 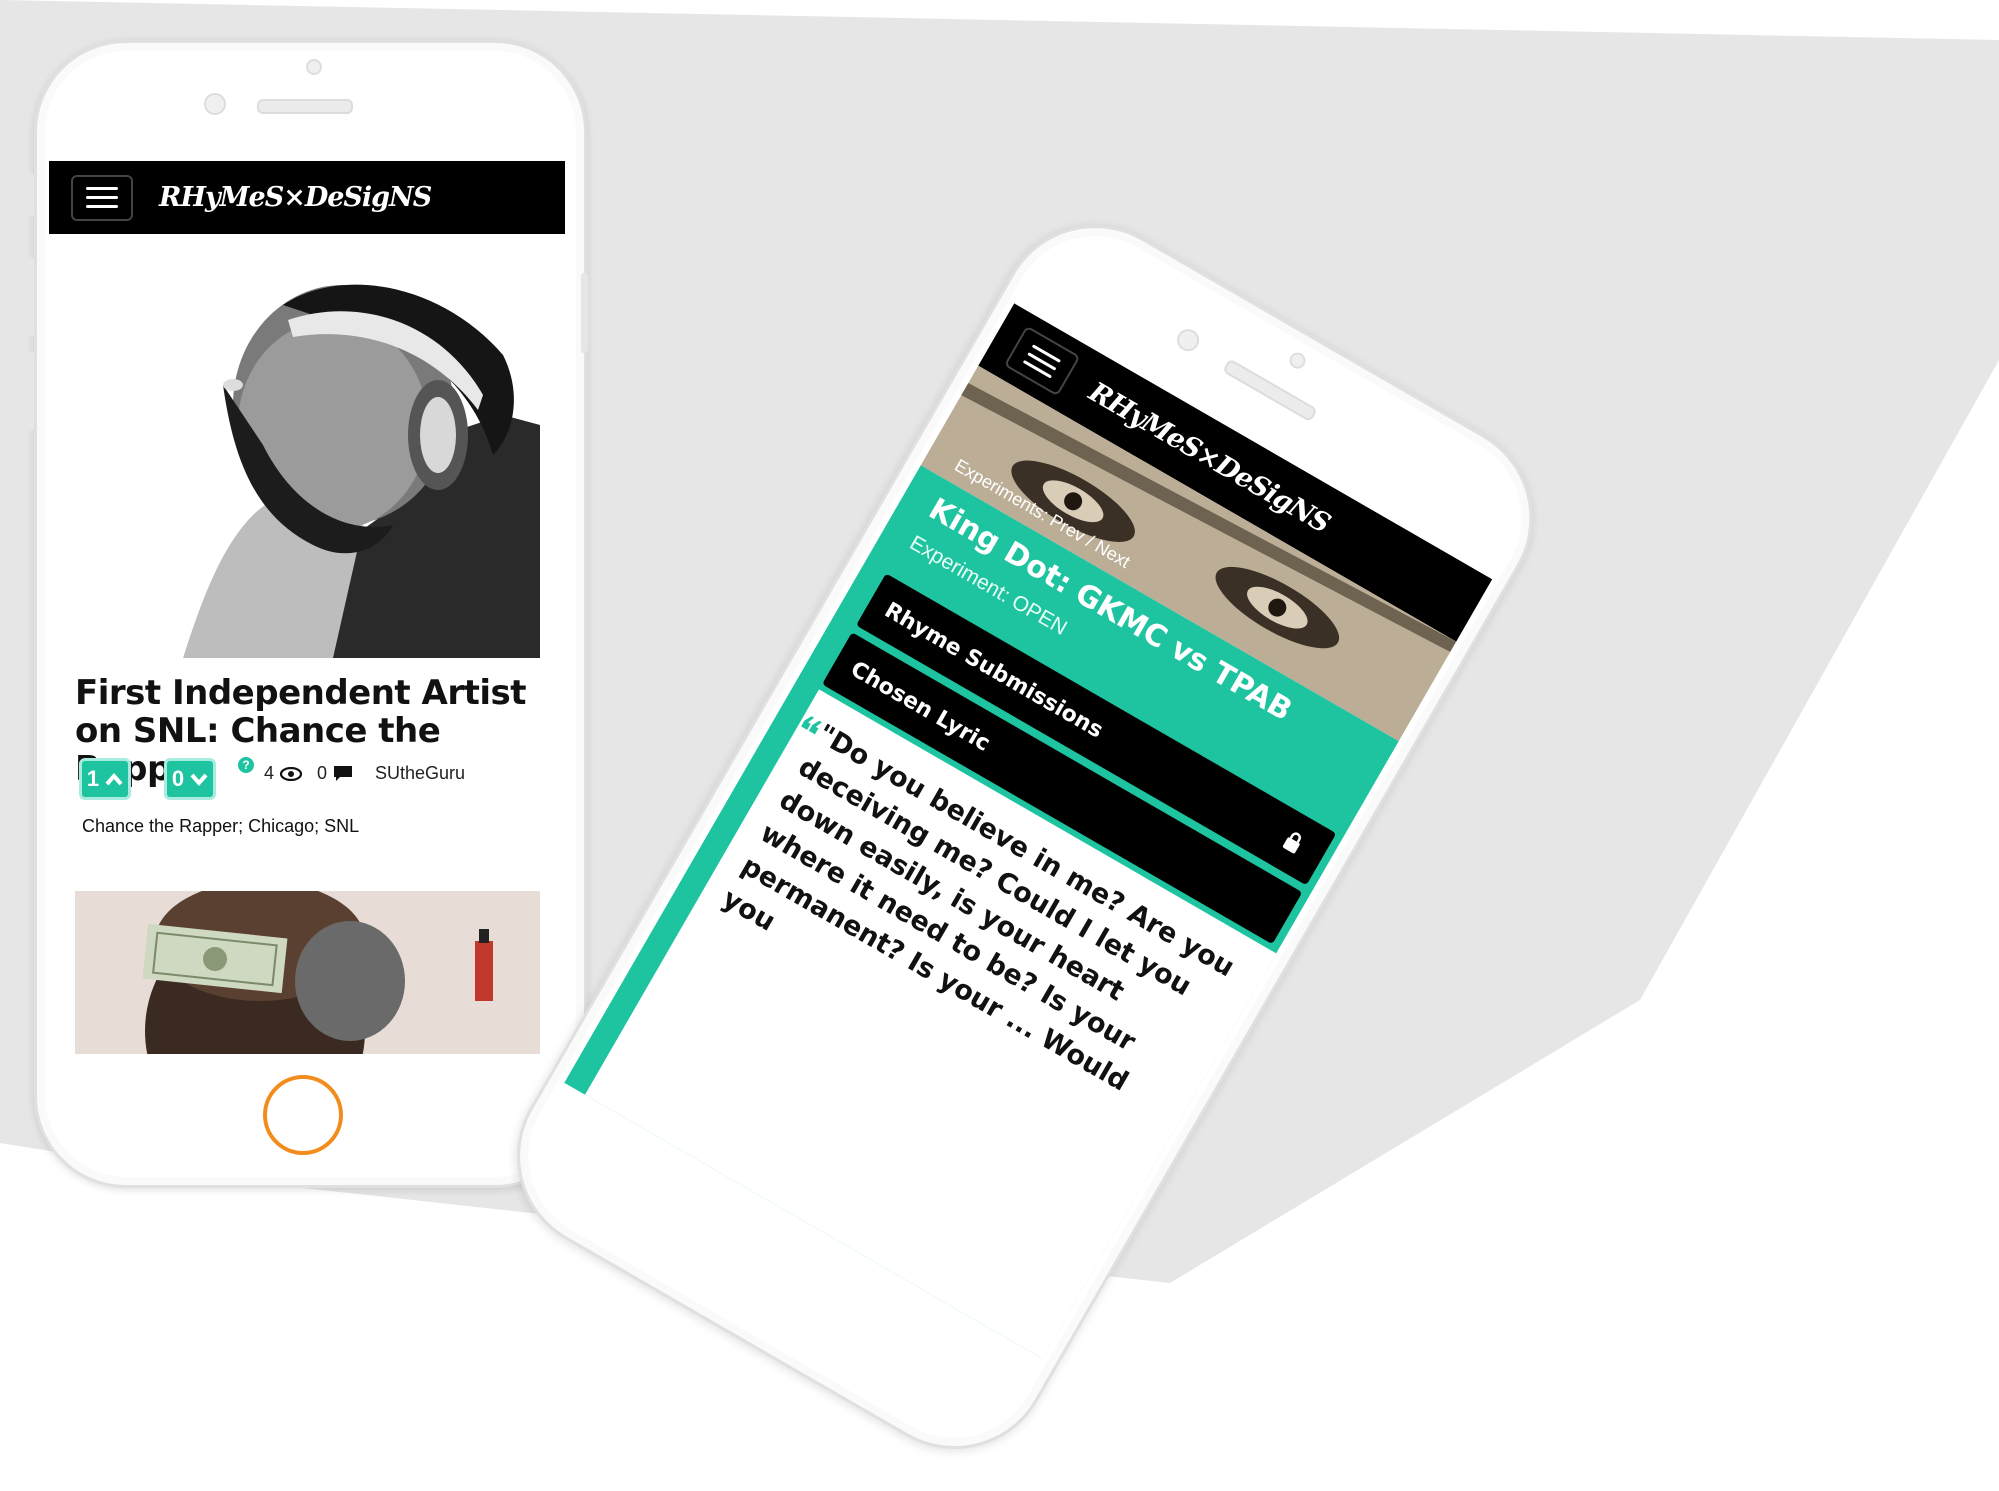 I want to click on site-logo: RHyMeS×DeSigNS, so click(x=295, y=197).